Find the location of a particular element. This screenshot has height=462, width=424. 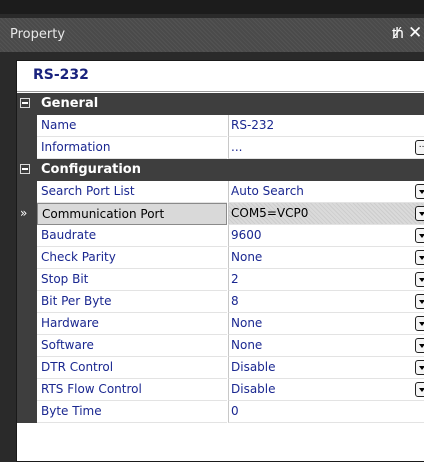

property-row-baudrate: Baudrate 9600 is located at coordinates (220, 236).